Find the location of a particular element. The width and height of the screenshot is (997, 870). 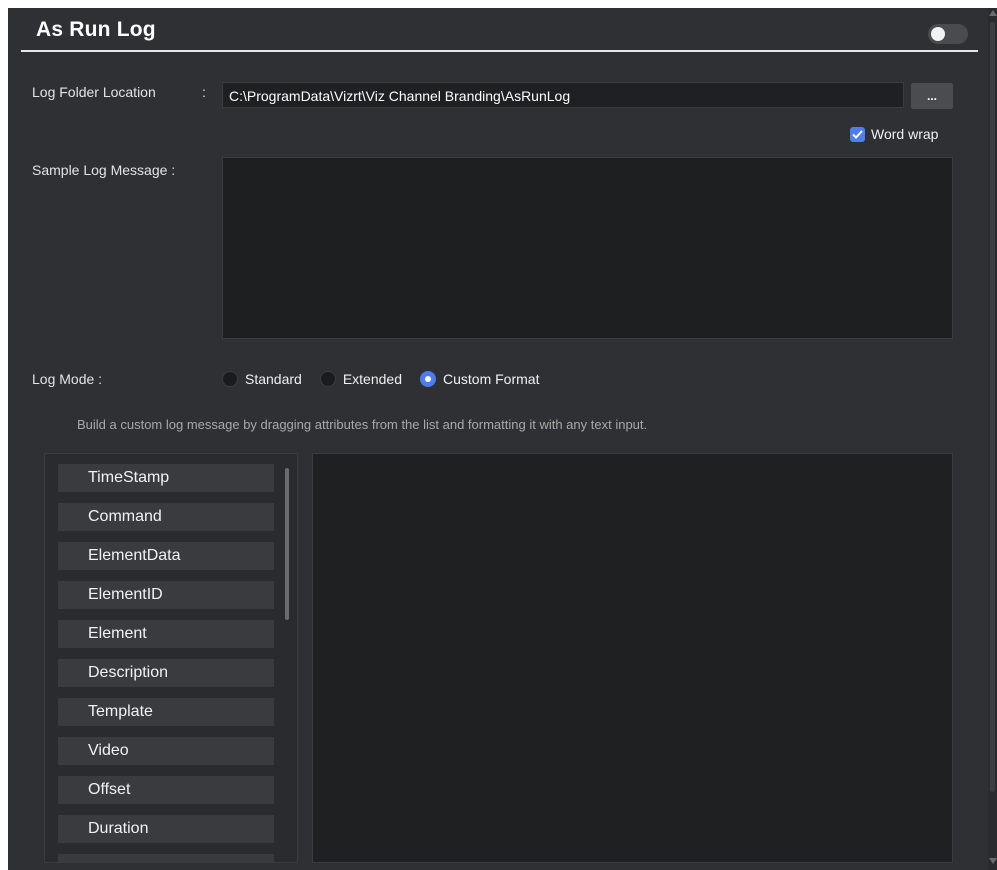

attribute-item: ElementData is located at coordinates (166, 556).